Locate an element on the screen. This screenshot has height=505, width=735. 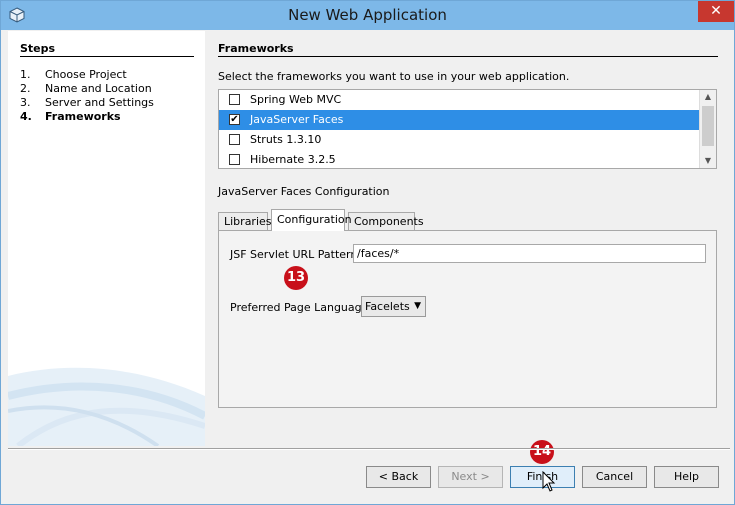
jsf-configuration-label: JavaServer Faces Configuration is located at coordinates (304, 191).